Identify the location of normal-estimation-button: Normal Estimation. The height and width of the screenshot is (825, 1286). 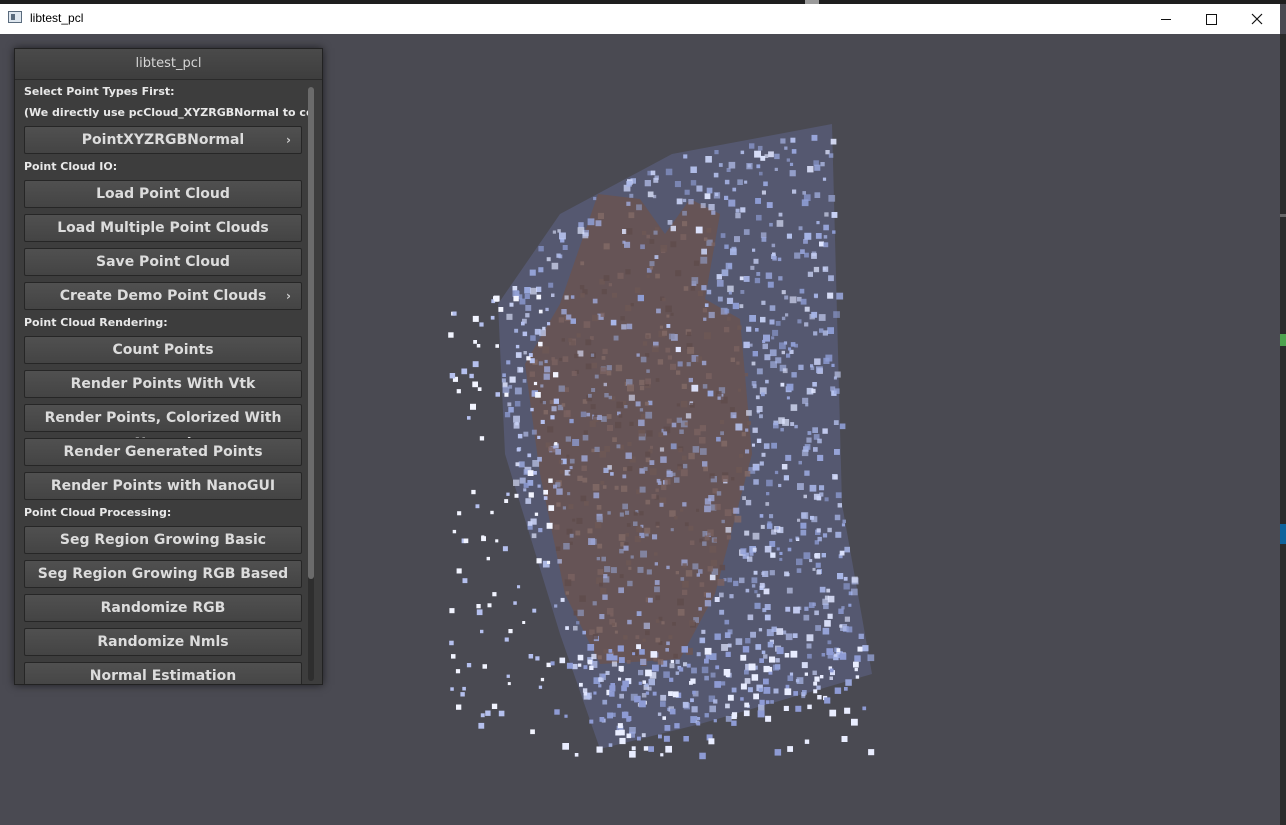
(163, 673).